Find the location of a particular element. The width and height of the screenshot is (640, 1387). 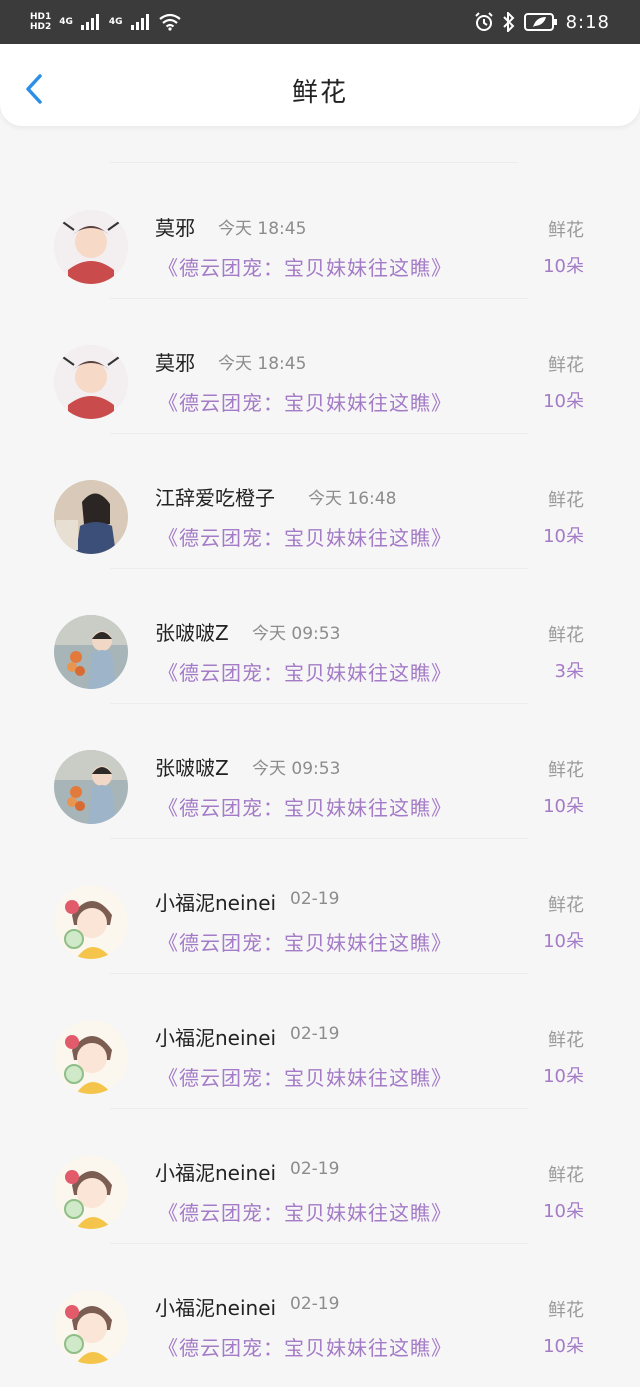

list-item: 张啵啵Z 今天 09:53 《德云团宠：宝贝妹妹往这瞧》 鲜花 3朵 is located at coordinates (320, 627).